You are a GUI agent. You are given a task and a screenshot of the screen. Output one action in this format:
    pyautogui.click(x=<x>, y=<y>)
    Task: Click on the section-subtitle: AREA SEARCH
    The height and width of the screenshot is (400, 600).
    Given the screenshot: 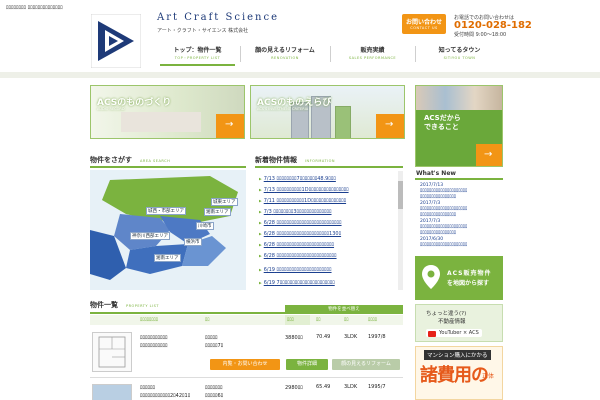 What is the action you would take?
    pyautogui.click(x=155, y=161)
    